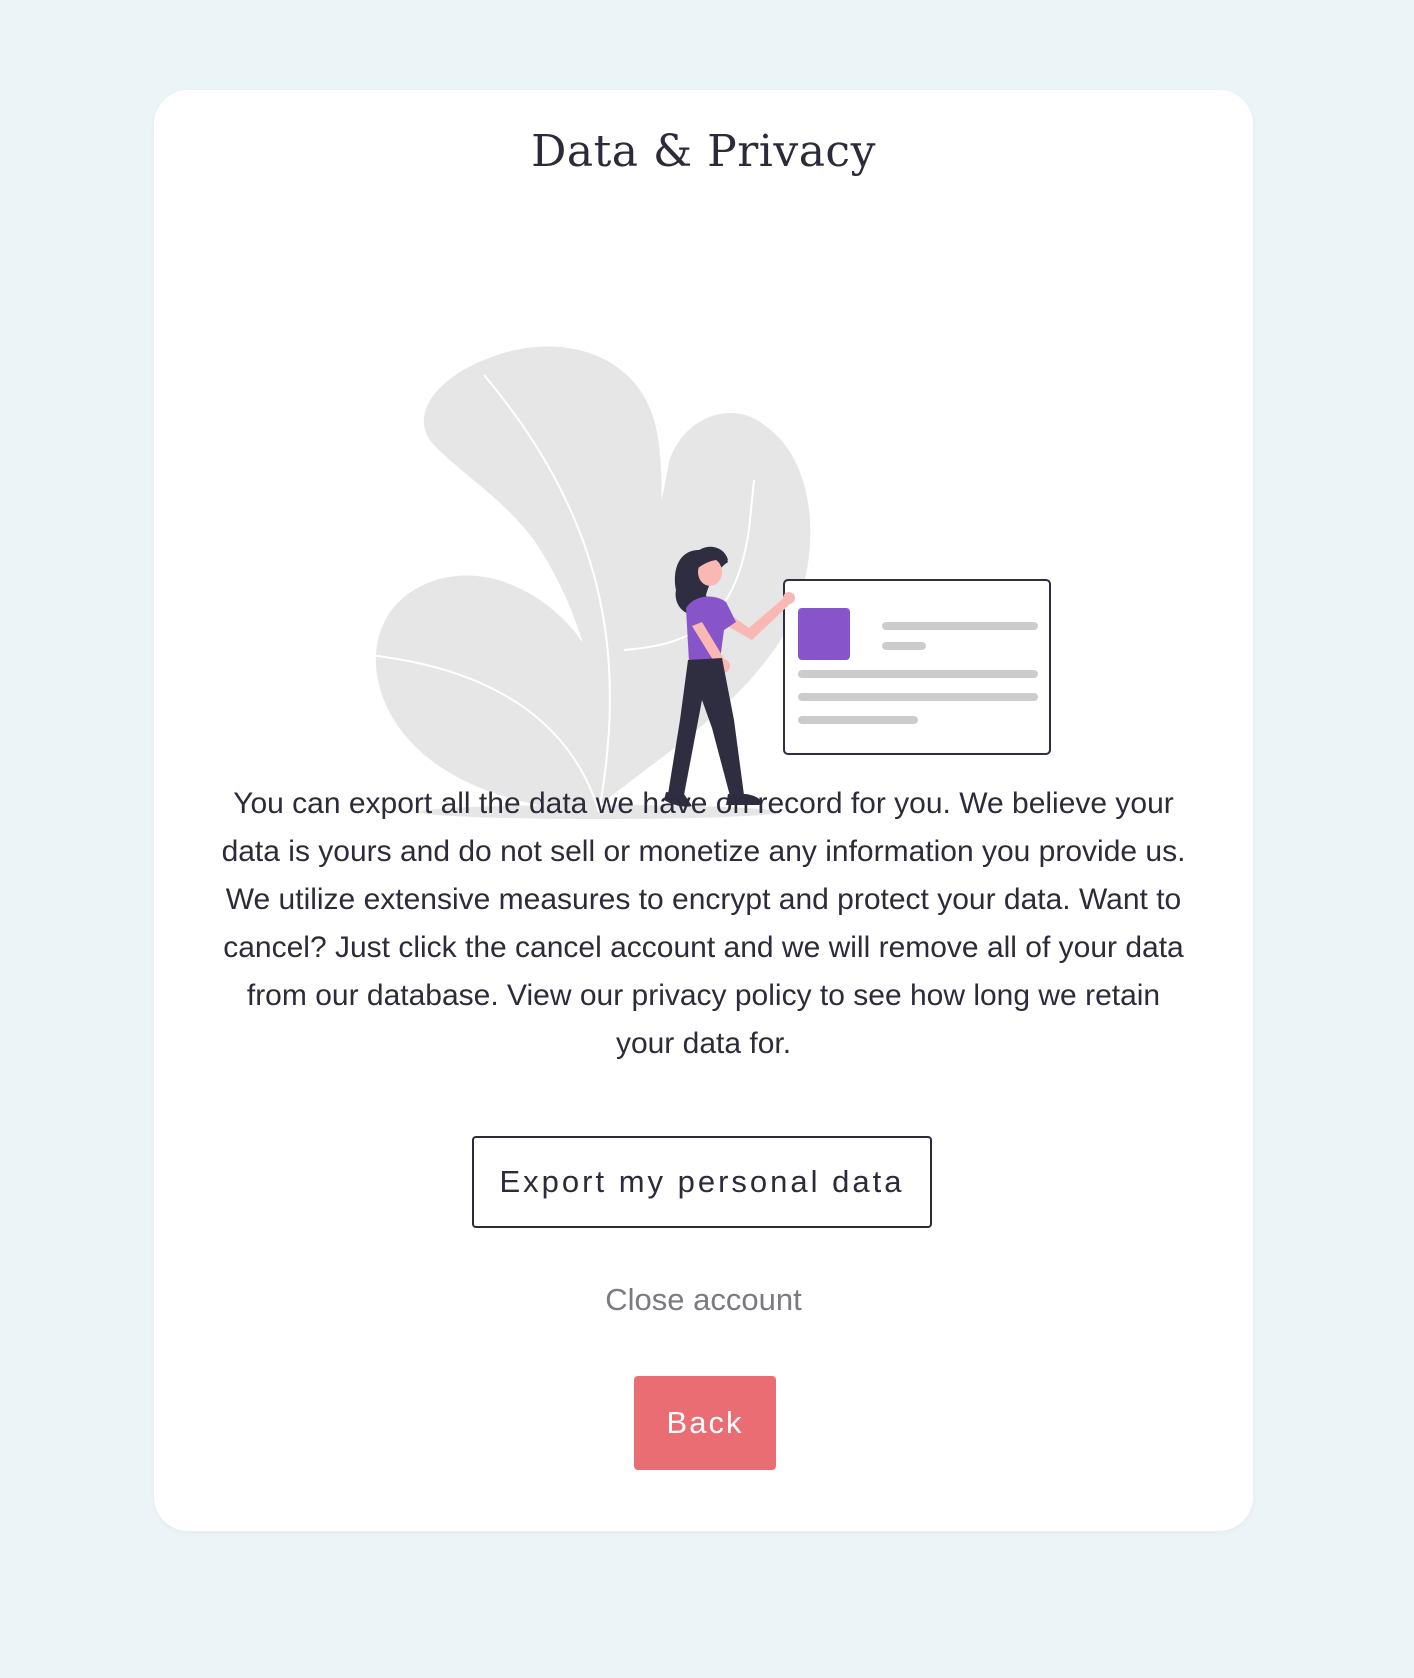 The image size is (1414, 1678). Describe the element at coordinates (705, 1423) in the screenshot. I see `back-button: Back` at that location.